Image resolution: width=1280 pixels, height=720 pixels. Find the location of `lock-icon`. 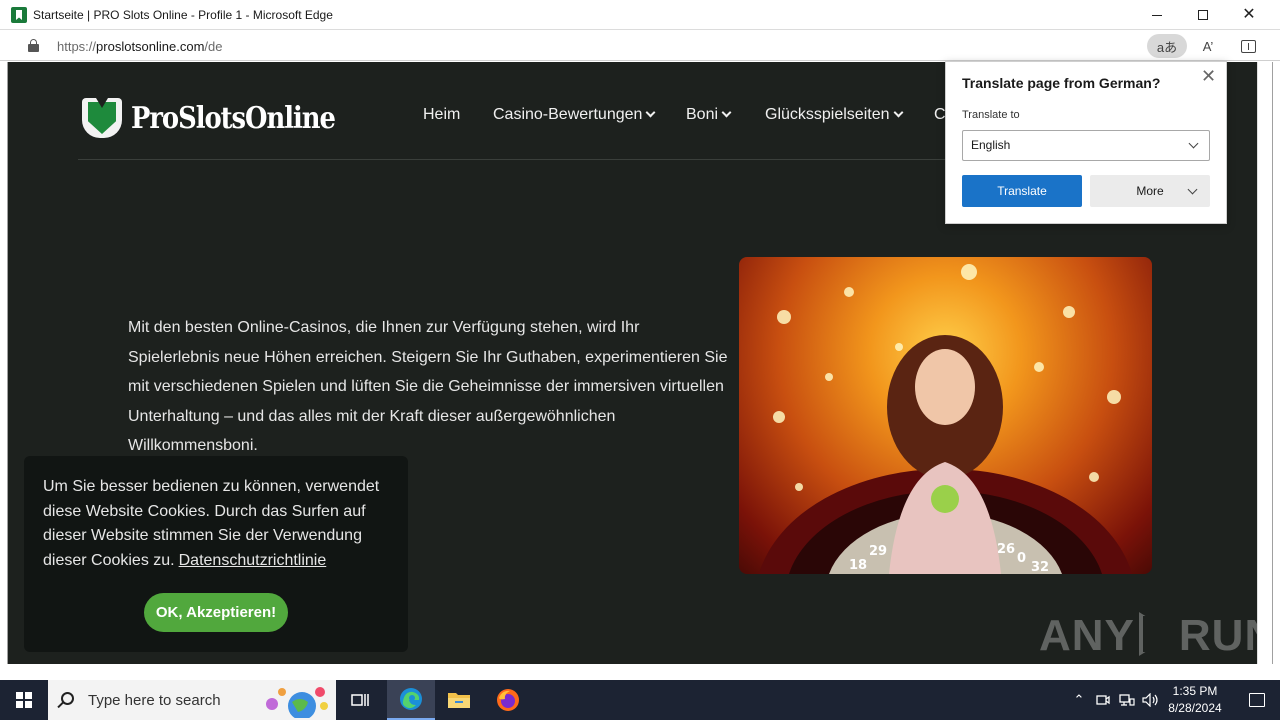

lock-icon is located at coordinates (33, 45).